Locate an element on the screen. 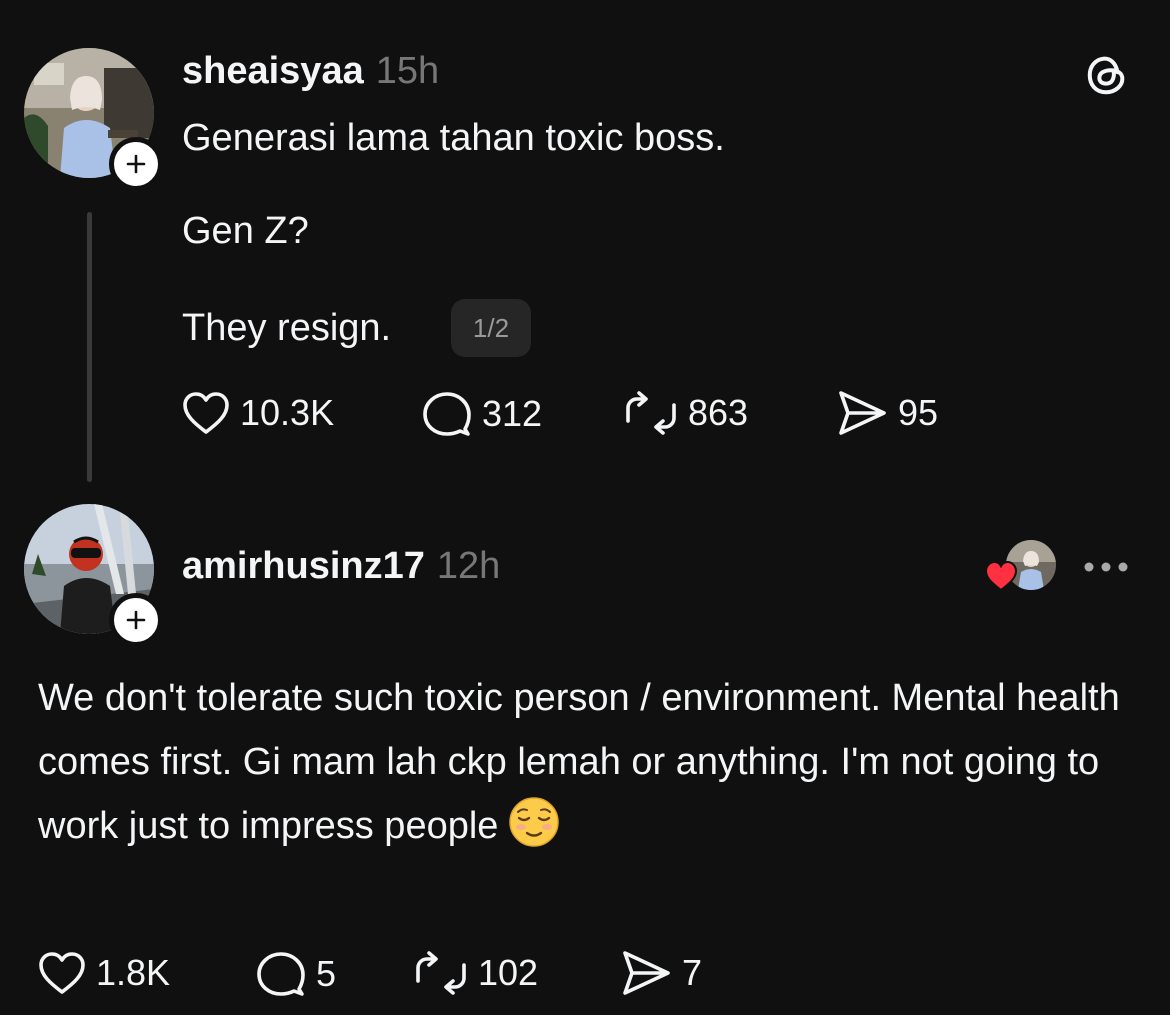 This screenshot has width=1170, height=1015. original-post-header: sheaisyaa 15h is located at coordinates (310, 71).